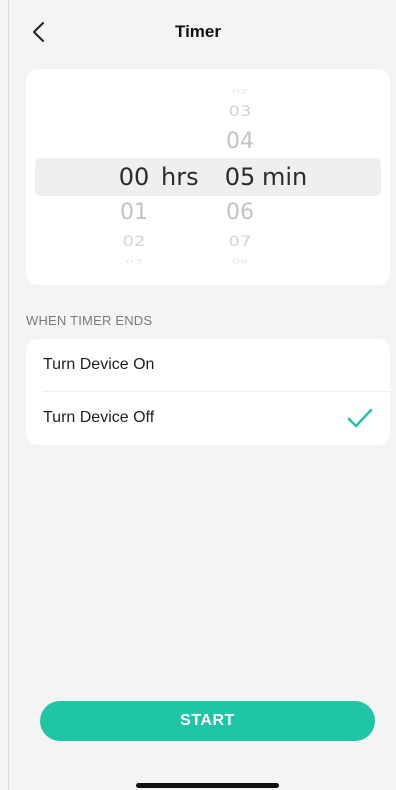 The image size is (396, 790). What do you see at coordinates (134, 262) in the screenshot?
I see `hours-option: 03` at bounding box center [134, 262].